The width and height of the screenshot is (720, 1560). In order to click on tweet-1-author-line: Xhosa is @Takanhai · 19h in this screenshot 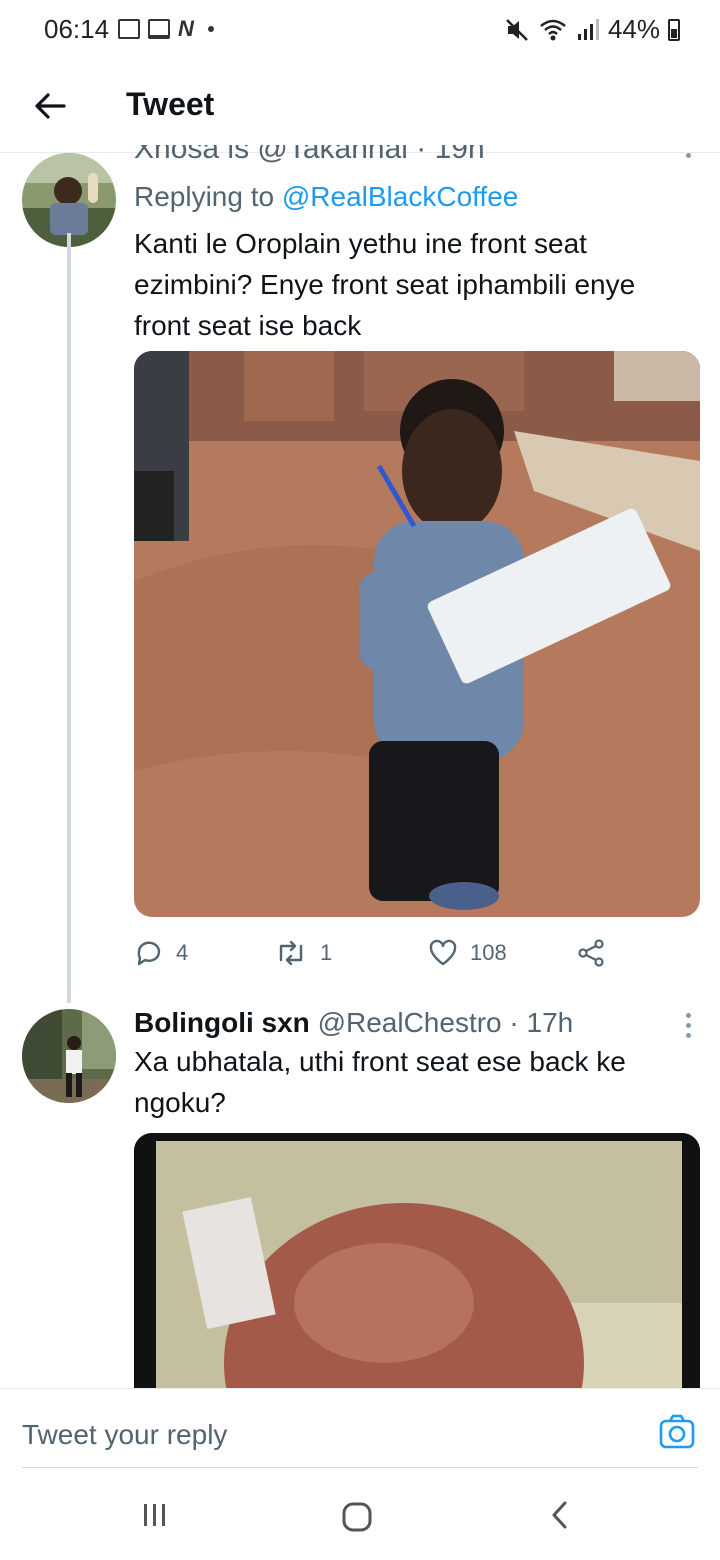, I will do `click(309, 155)`.